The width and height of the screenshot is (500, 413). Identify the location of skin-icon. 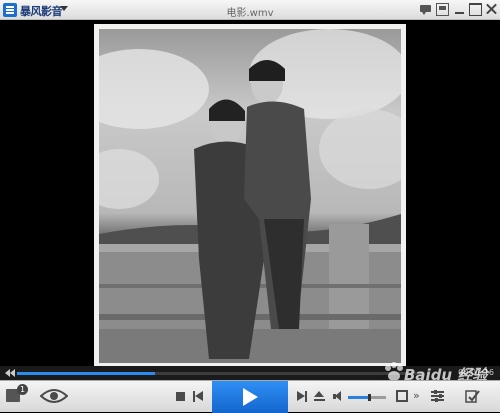
(442, 9).